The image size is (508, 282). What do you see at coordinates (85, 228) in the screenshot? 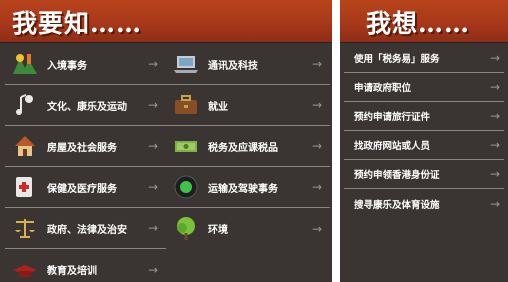
I see `topic-item-government: 政府、法律及治安 →` at bounding box center [85, 228].